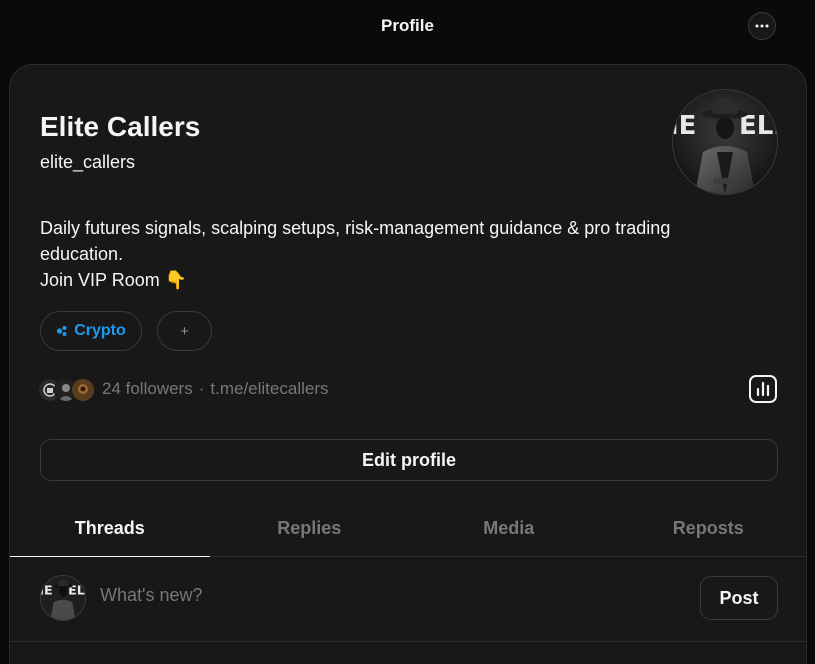 The height and width of the screenshot is (664, 815). Describe the element at coordinates (350, 595) in the screenshot. I see `composer-input: What's new?` at that location.